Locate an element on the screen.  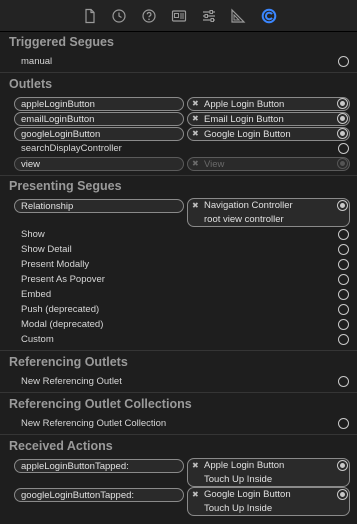
action-google-target: ✖ Google Login Button Touch Up Inside is located at coordinates (268, 501).